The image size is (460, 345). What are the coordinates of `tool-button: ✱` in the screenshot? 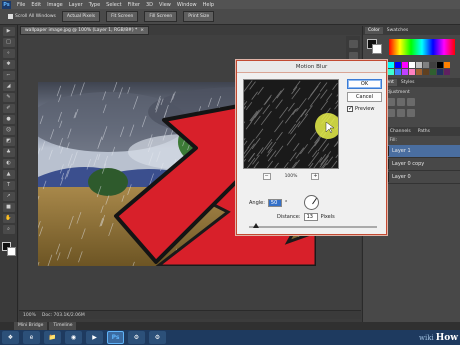 It's located at (8, 64).